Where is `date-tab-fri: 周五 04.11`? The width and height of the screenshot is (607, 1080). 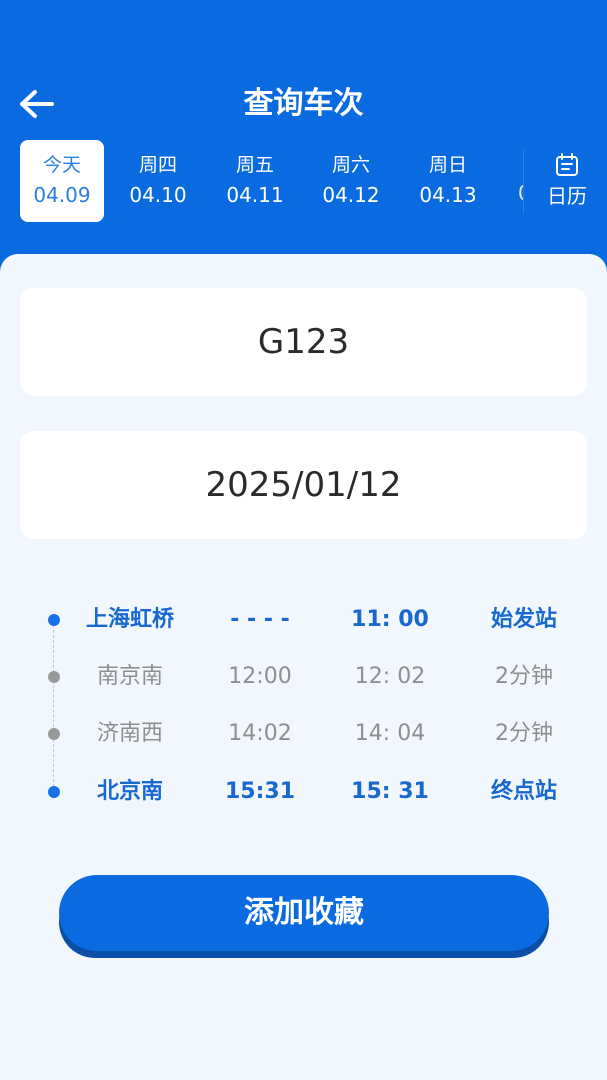
date-tab-fri: 周五 04.11 is located at coordinates (255, 181).